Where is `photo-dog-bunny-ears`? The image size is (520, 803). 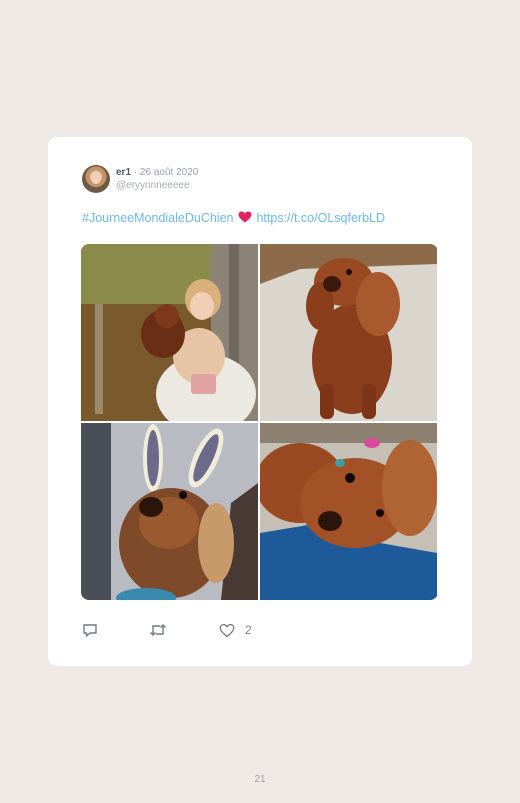 photo-dog-bunny-ears is located at coordinates (169, 511).